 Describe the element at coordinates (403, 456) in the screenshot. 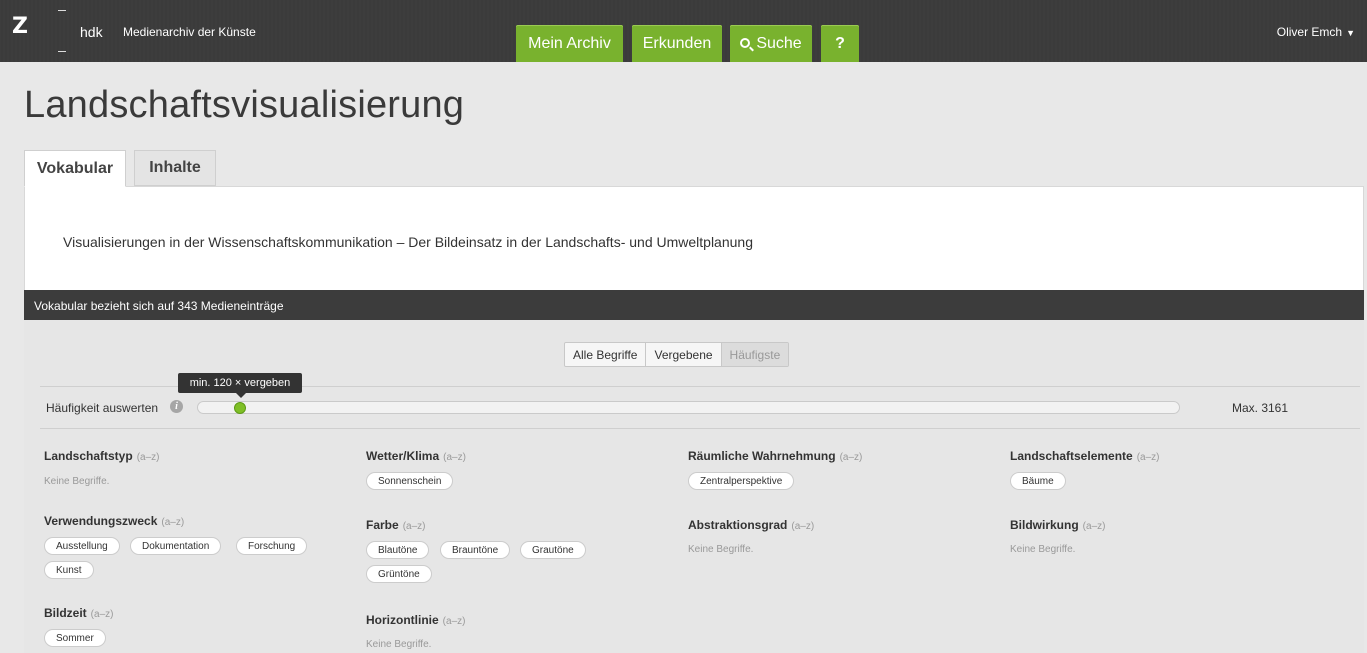

I see `group-name: Wetter/Klima` at that location.